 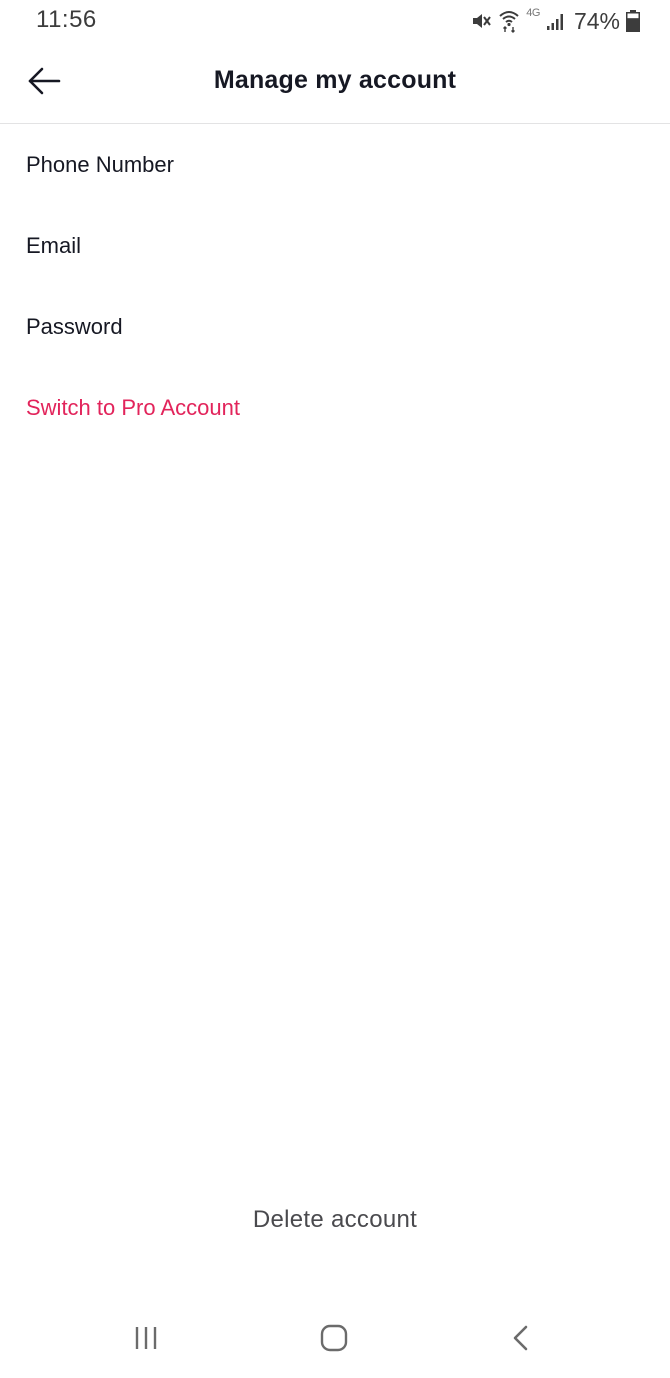 I want to click on phone-number-item: Phone Number, so click(x=335, y=164).